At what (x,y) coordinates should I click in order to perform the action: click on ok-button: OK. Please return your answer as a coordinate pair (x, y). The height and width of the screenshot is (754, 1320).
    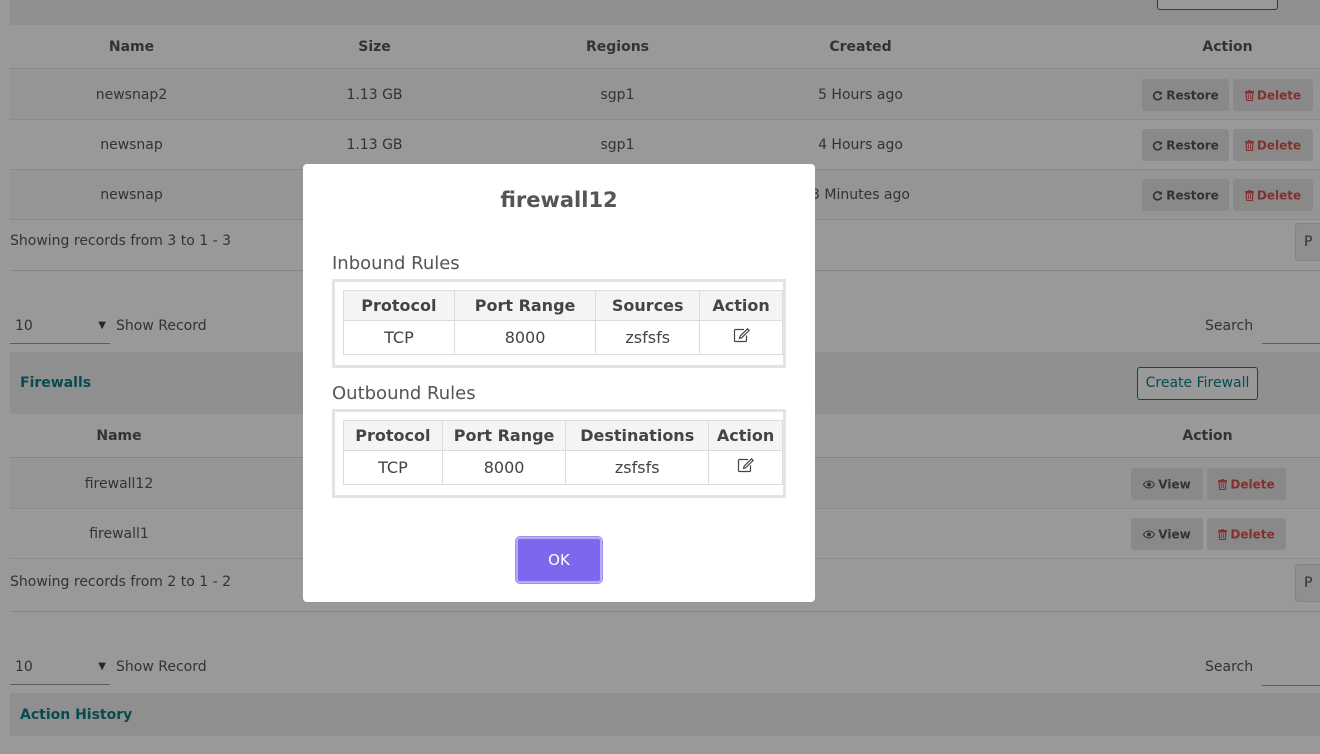
    Looking at the image, I should click on (559, 560).